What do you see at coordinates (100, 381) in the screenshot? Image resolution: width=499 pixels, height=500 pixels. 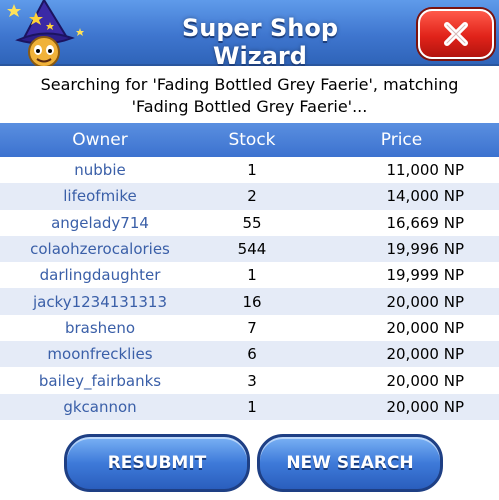 I see `owner-link: bailey_fairbanks` at bounding box center [100, 381].